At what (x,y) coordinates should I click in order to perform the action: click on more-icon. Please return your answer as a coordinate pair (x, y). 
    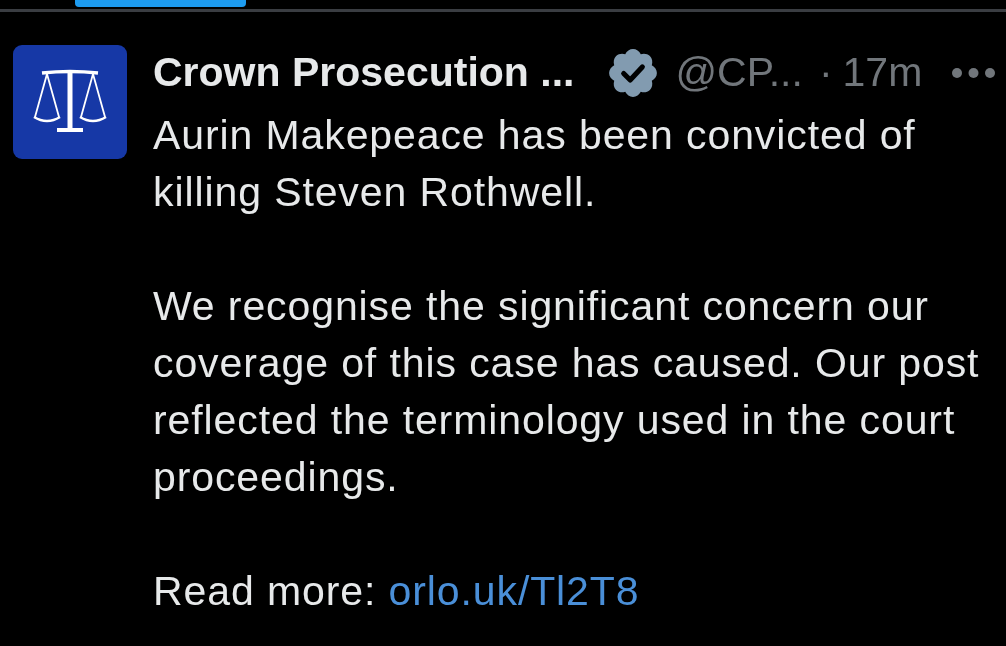
    Looking at the image, I should click on (974, 72).